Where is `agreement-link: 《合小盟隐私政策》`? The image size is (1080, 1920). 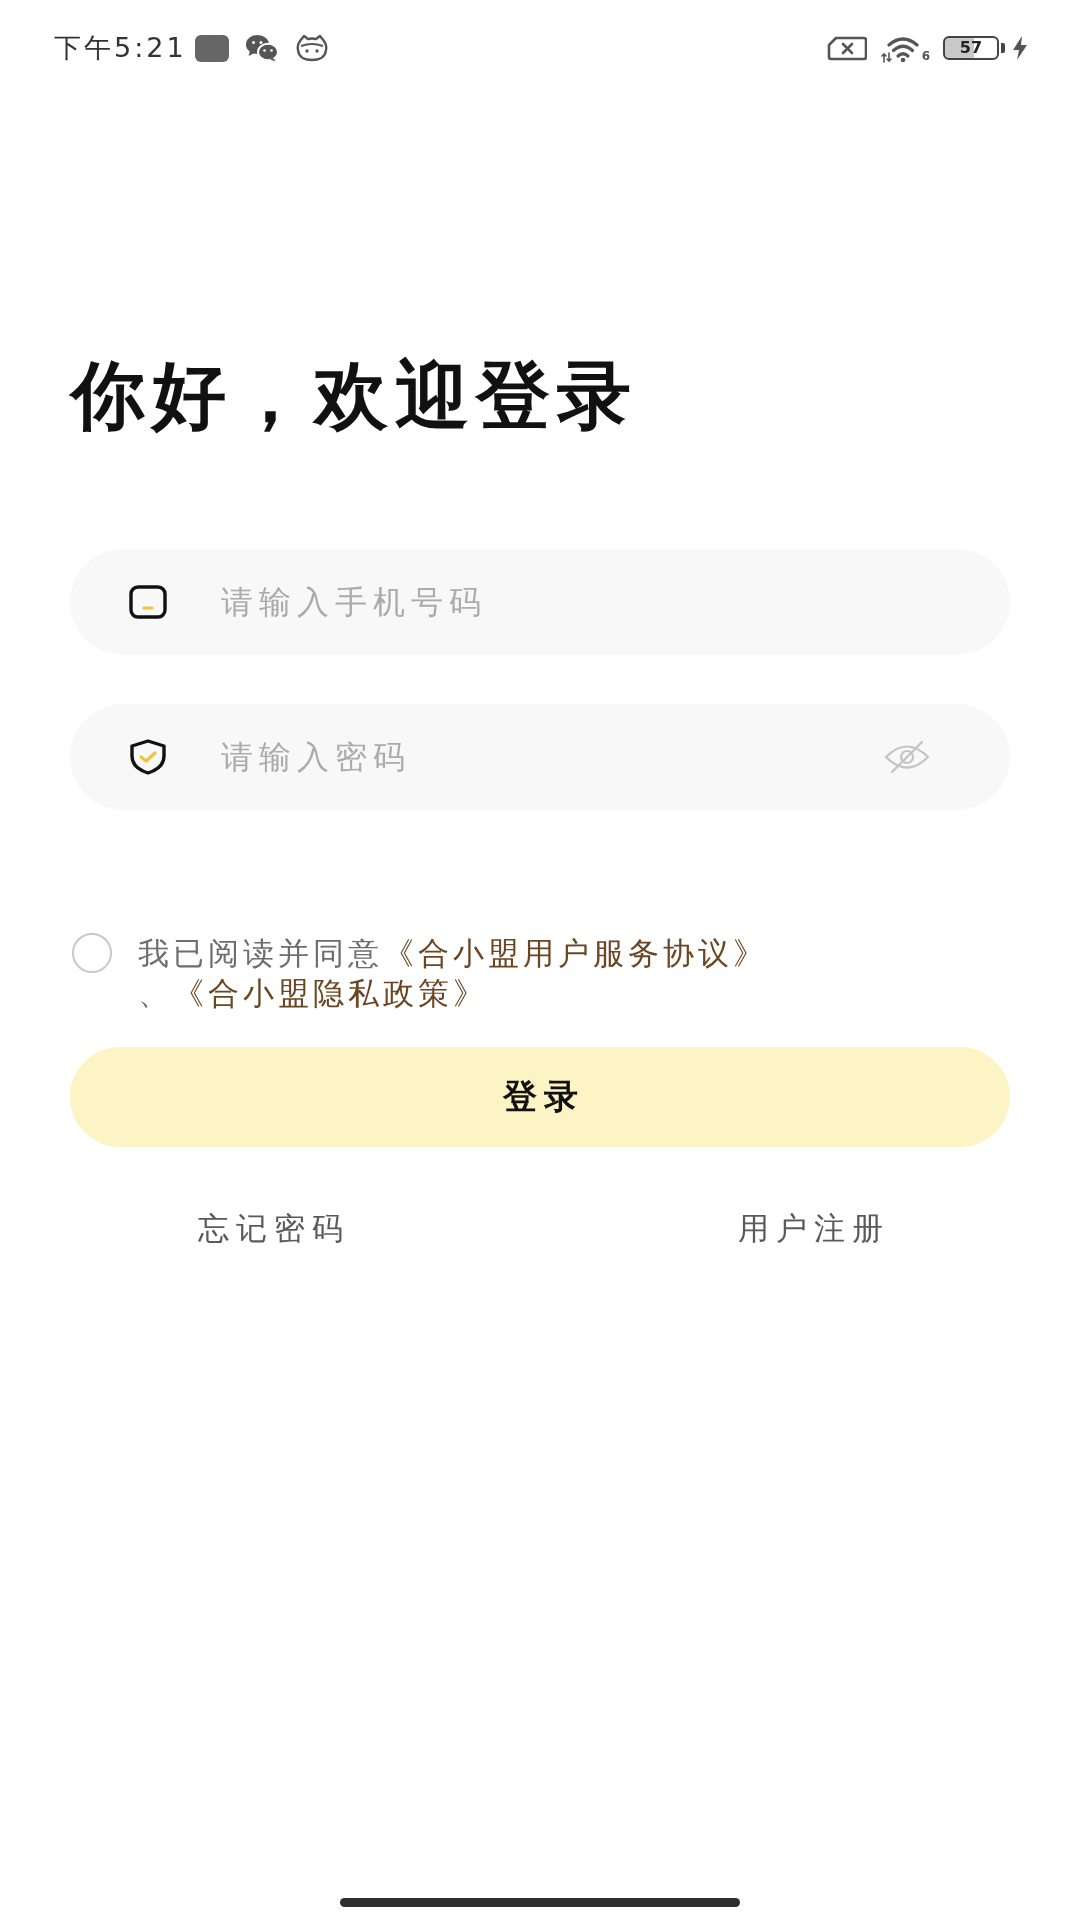
agreement-link: 《合小盟隐私政策》 is located at coordinates (330, 993).